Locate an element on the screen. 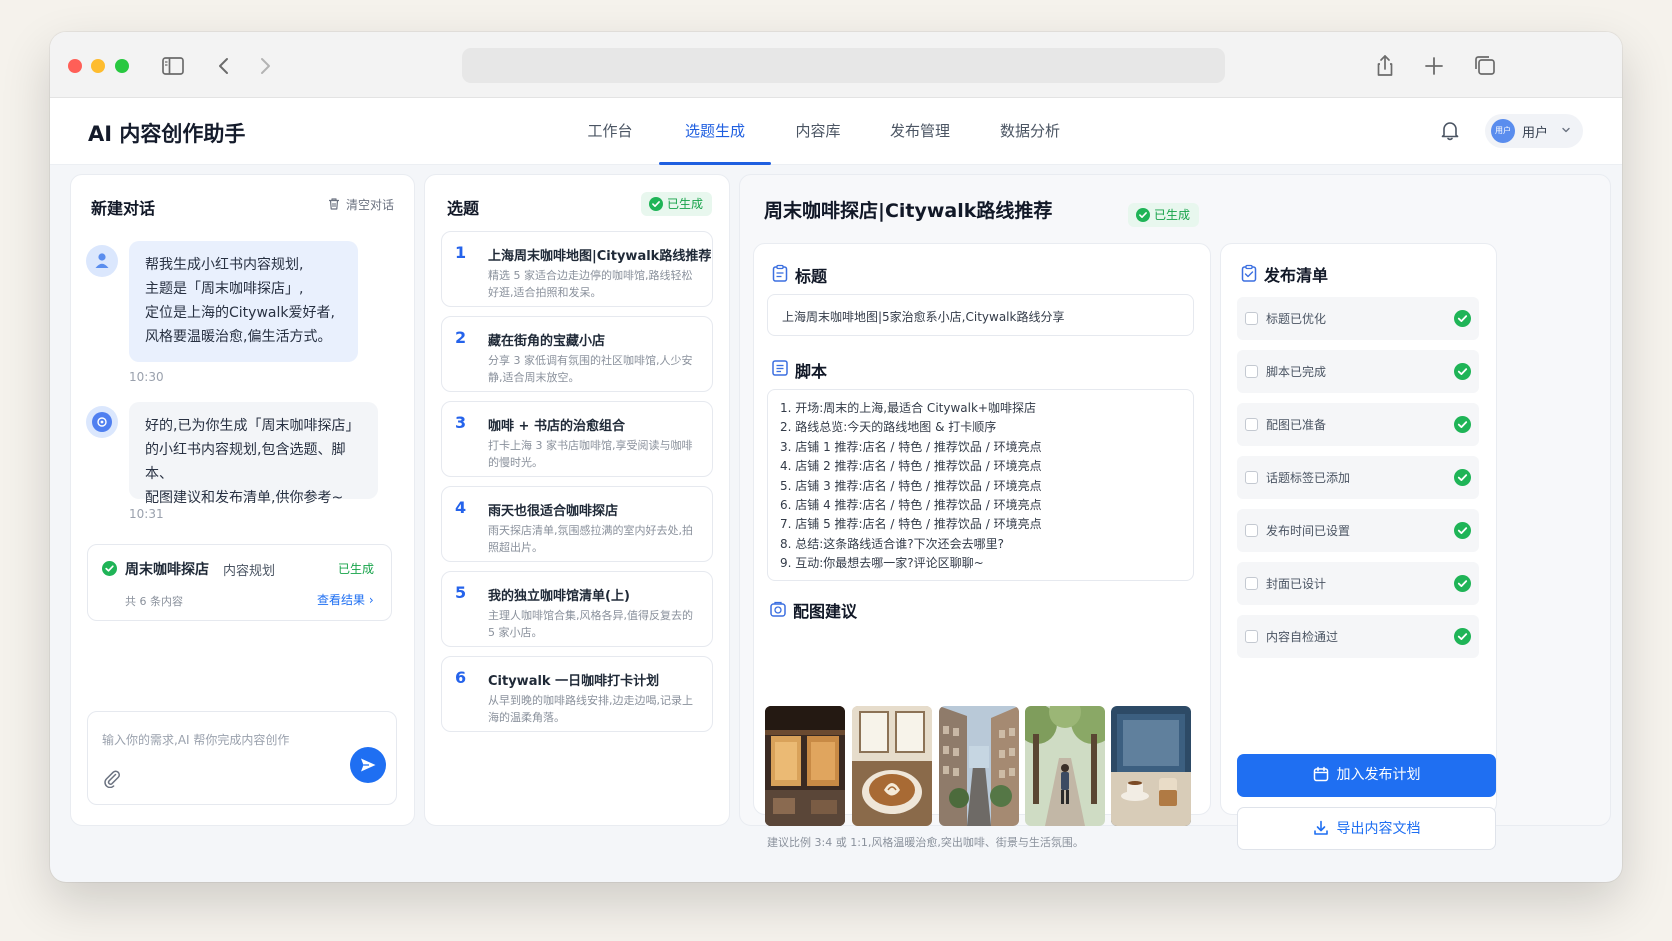 The image size is (1672, 941). tab-overview-icon is located at coordinates (1485, 66).